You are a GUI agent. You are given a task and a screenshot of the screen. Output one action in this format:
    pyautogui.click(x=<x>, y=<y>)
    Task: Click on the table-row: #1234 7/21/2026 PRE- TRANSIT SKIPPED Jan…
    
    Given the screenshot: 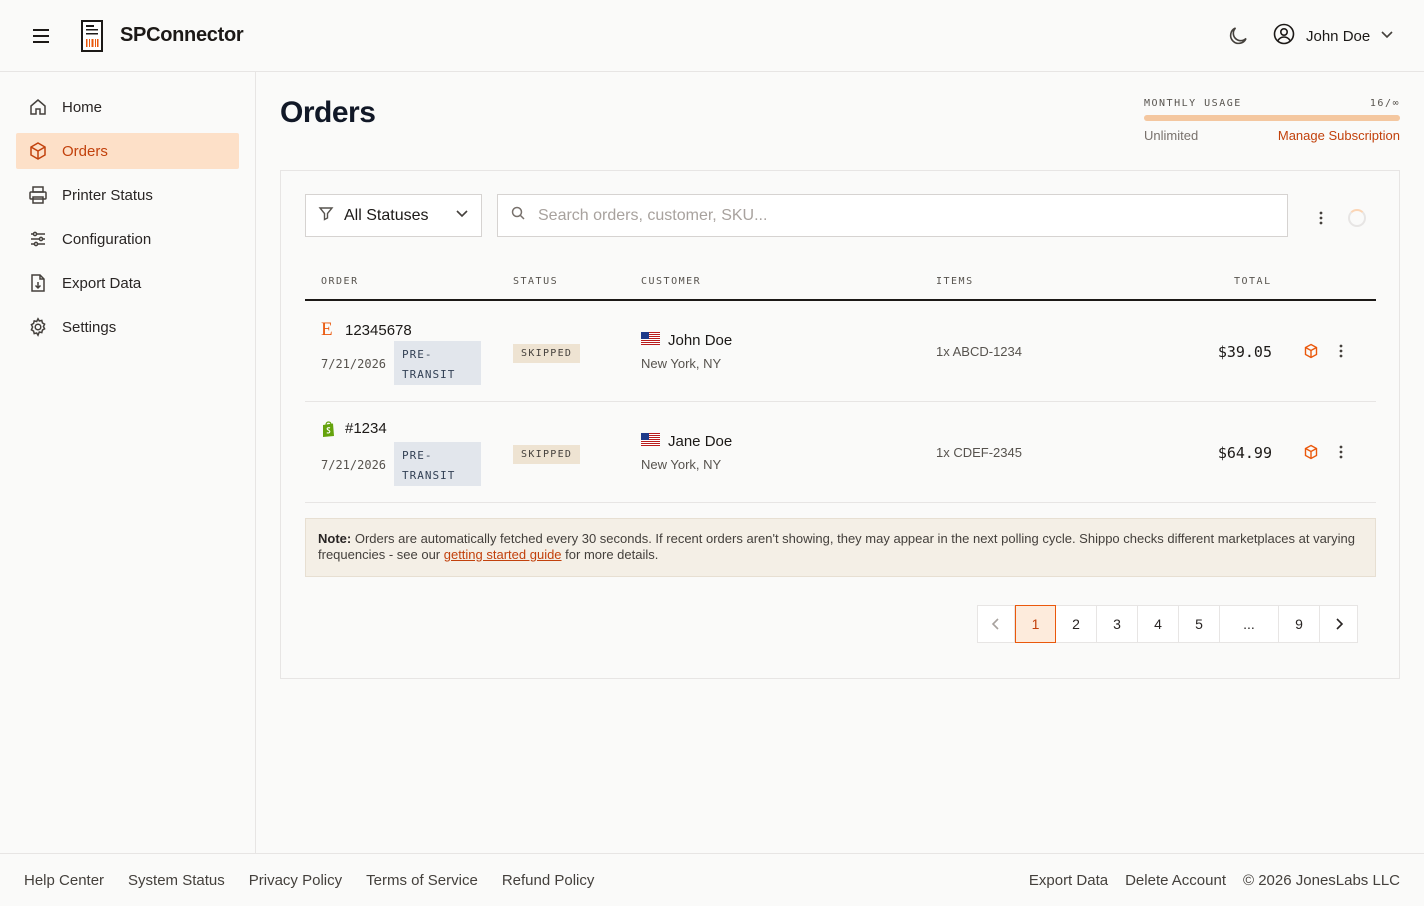 What is the action you would take?
    pyautogui.click(x=840, y=452)
    